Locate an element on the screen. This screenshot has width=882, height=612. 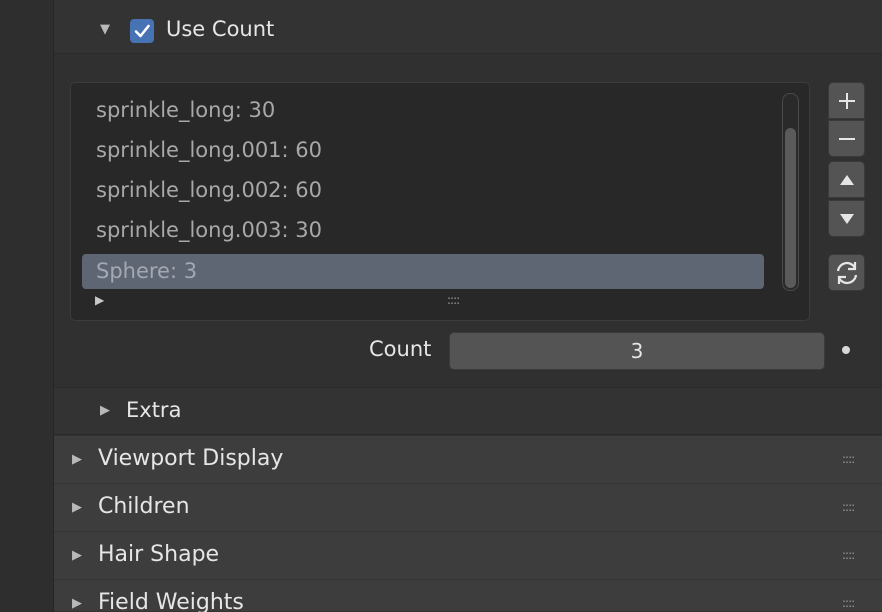
section-viewport-display: ▶ Viewport Display :::: is located at coordinates (468, 460).